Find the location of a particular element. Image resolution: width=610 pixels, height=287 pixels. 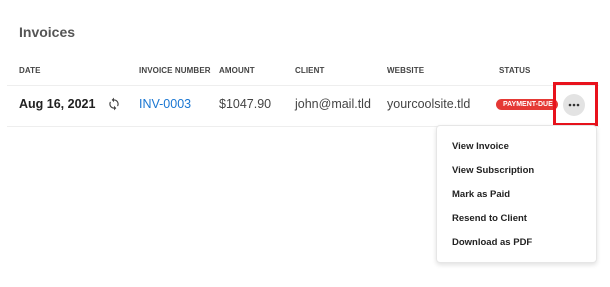

invoice-number-link: INV-0003 is located at coordinates (165, 104).